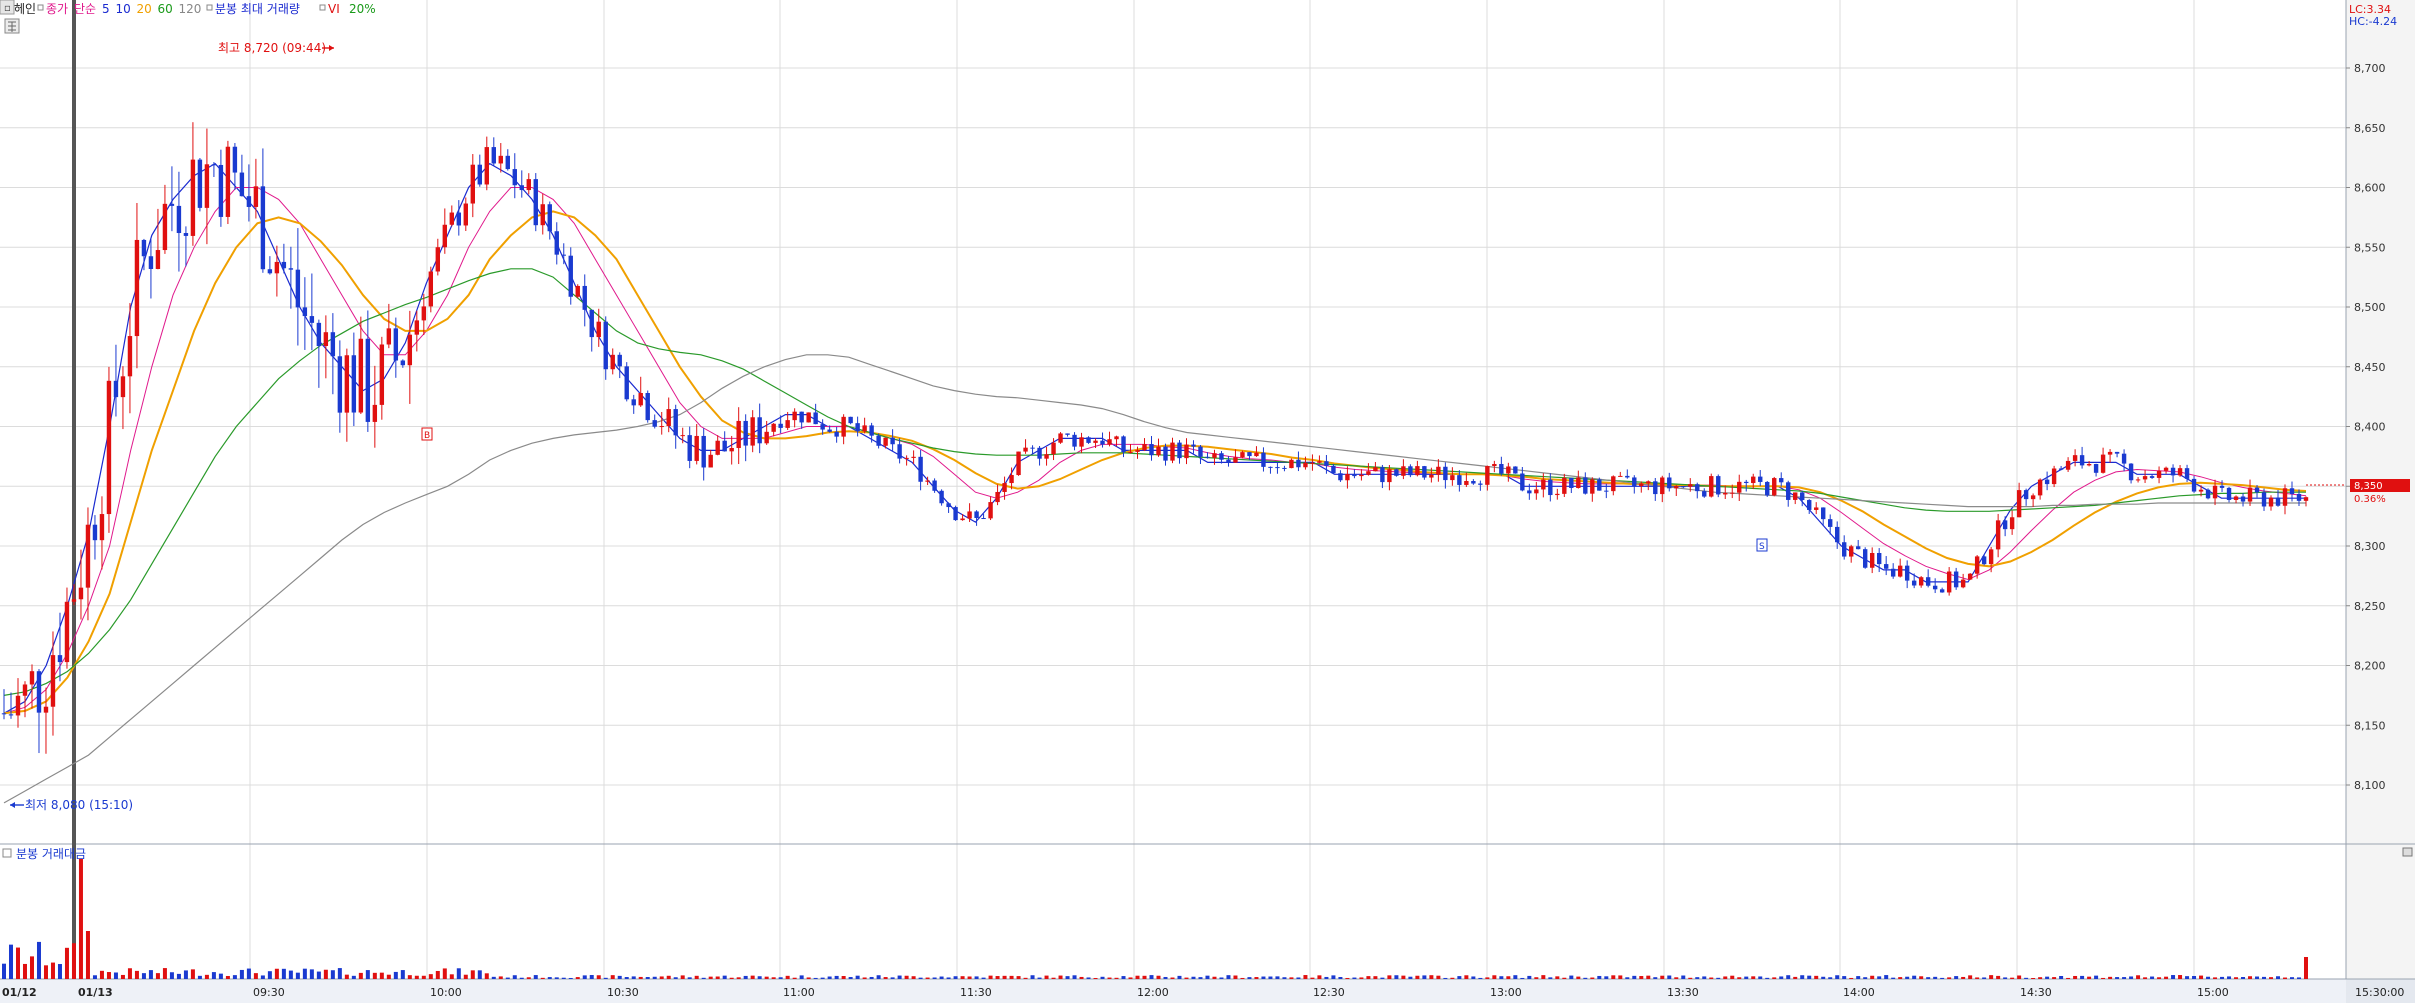 This screenshot has width=2415, height=1003. Describe the element at coordinates (79, 805) in the screenshot. I see `low-annotation: 최저 8,080 (15:10)` at that location.